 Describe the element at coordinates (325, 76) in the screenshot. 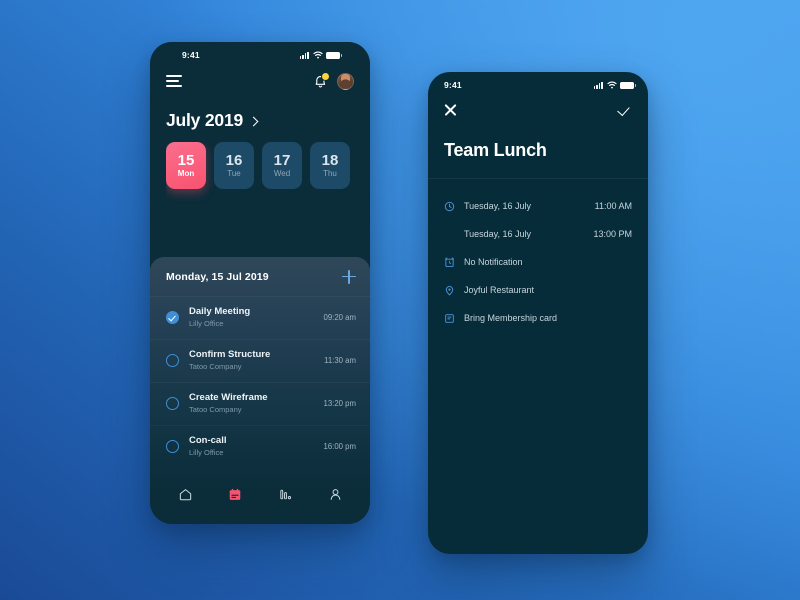

I see `notification-badge` at that location.